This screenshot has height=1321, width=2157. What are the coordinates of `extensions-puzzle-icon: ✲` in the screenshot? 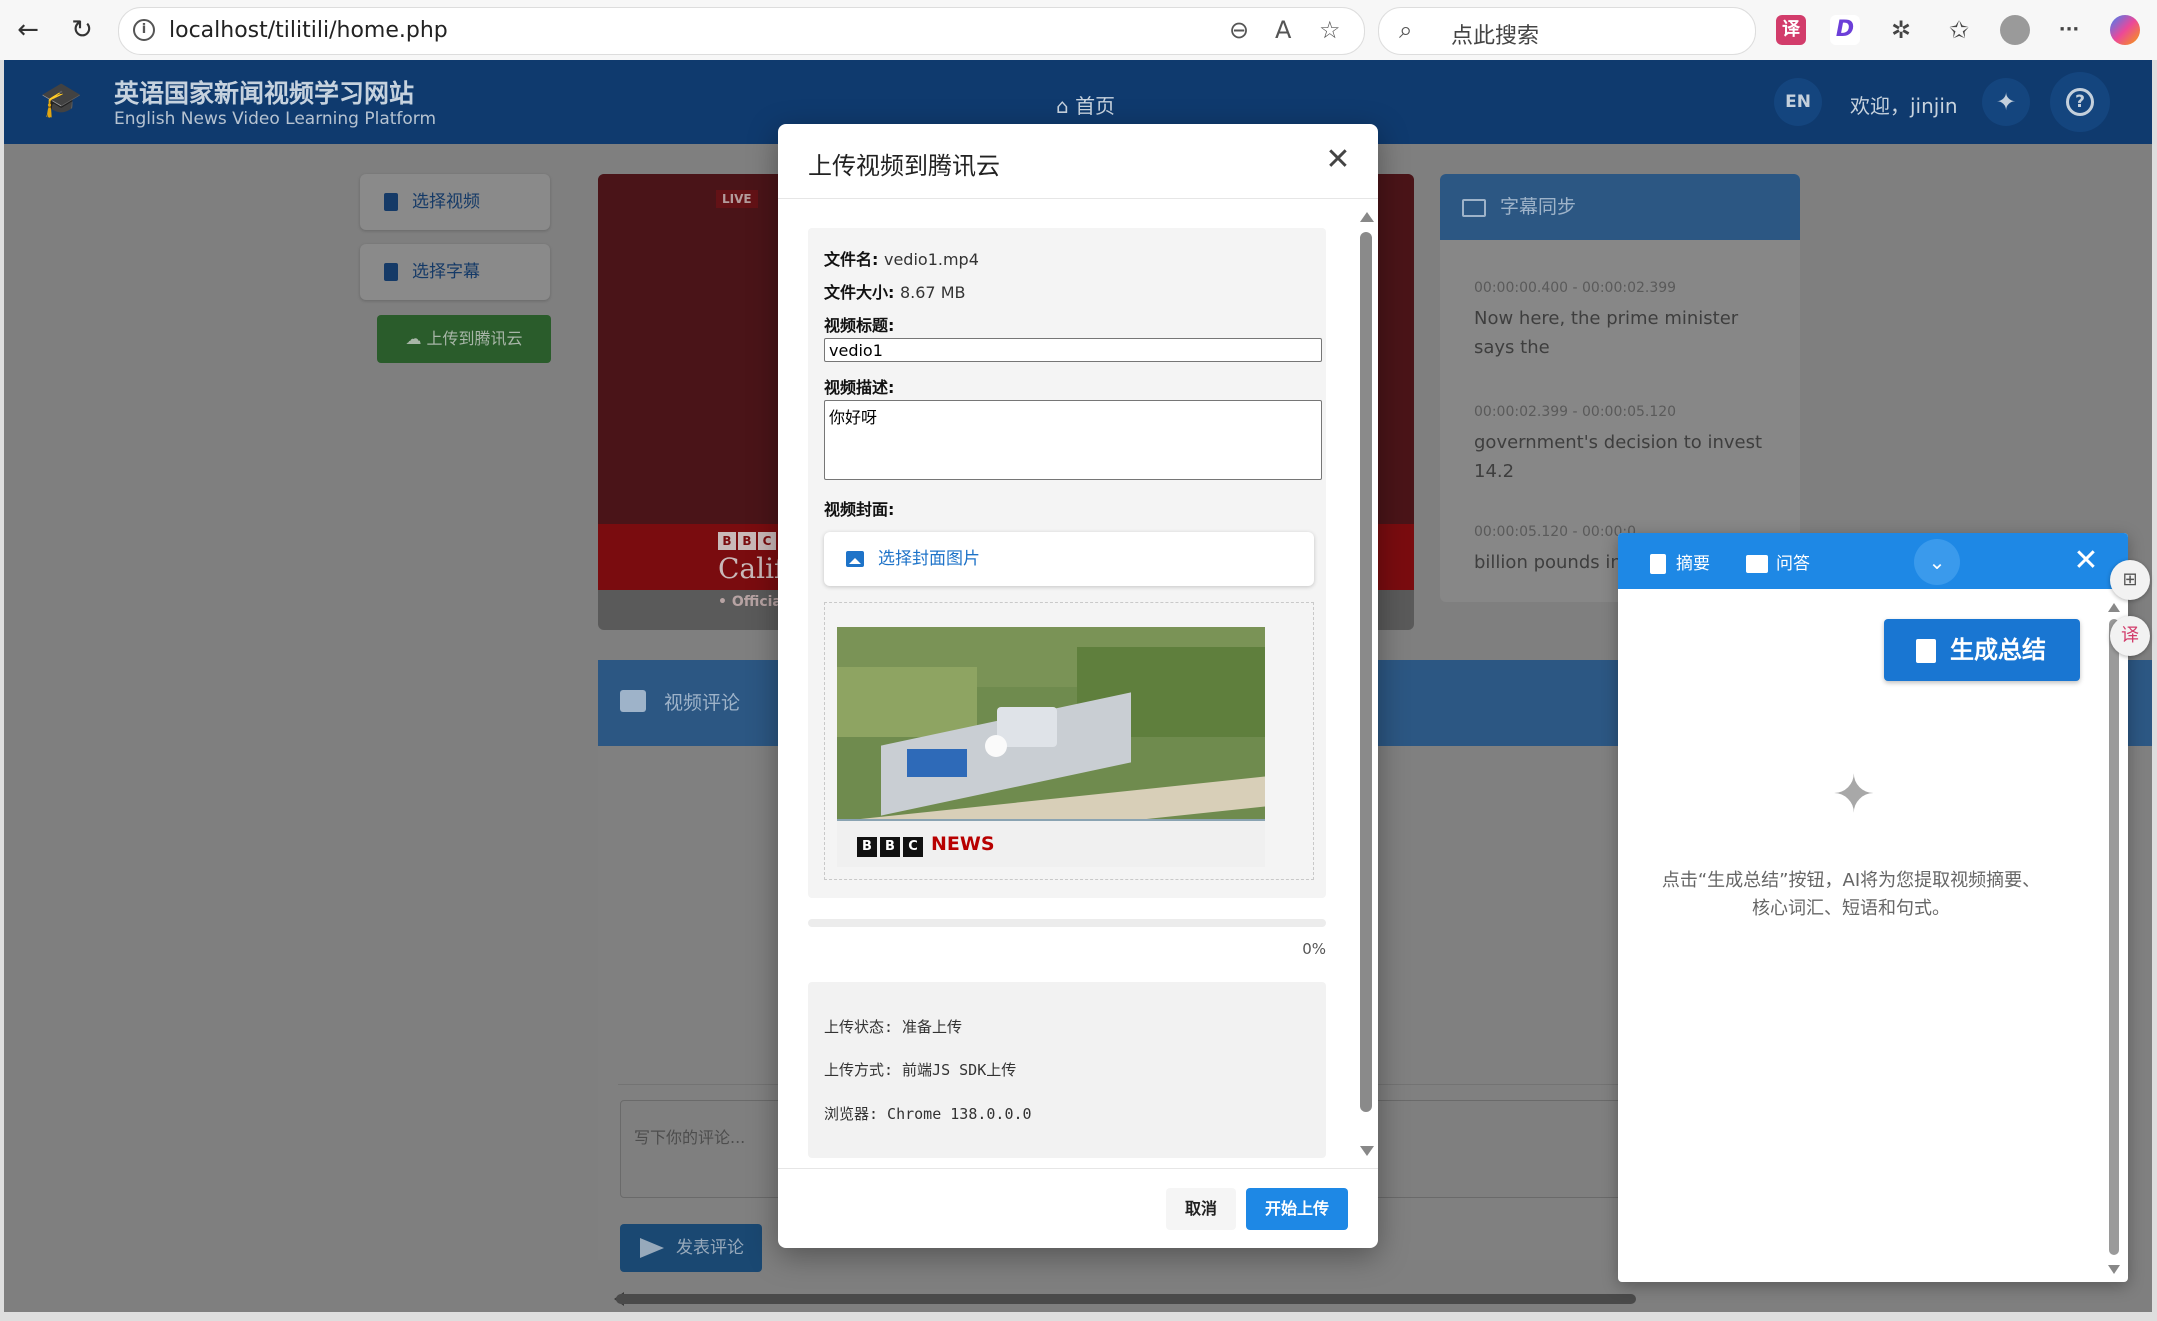 It's located at (1901, 30).